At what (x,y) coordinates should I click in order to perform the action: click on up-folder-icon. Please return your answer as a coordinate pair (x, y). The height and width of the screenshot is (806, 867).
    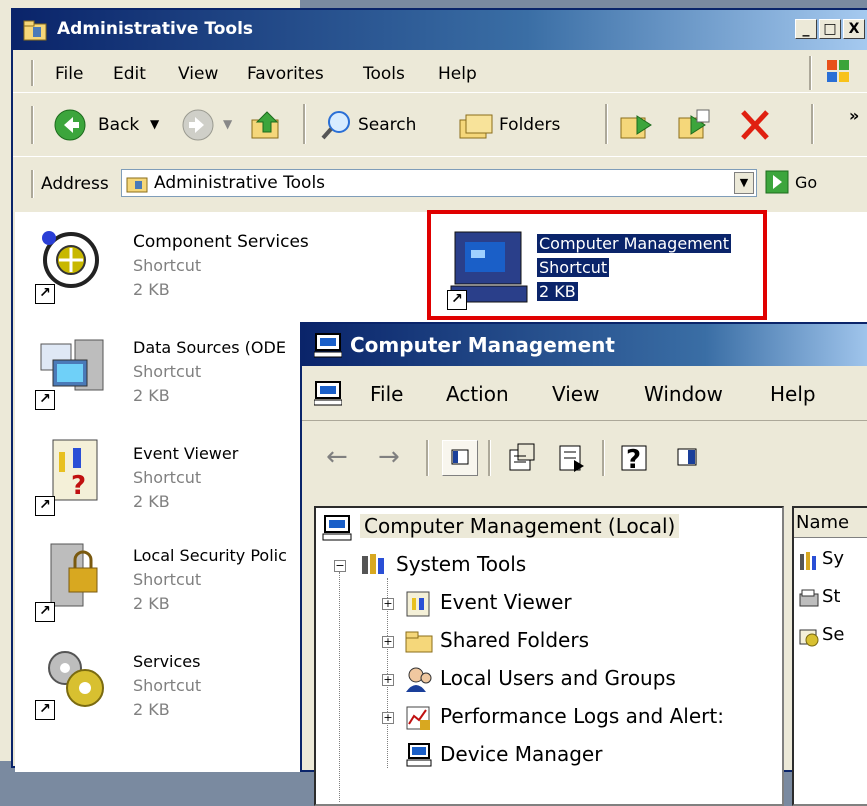
    Looking at the image, I should click on (267, 125).